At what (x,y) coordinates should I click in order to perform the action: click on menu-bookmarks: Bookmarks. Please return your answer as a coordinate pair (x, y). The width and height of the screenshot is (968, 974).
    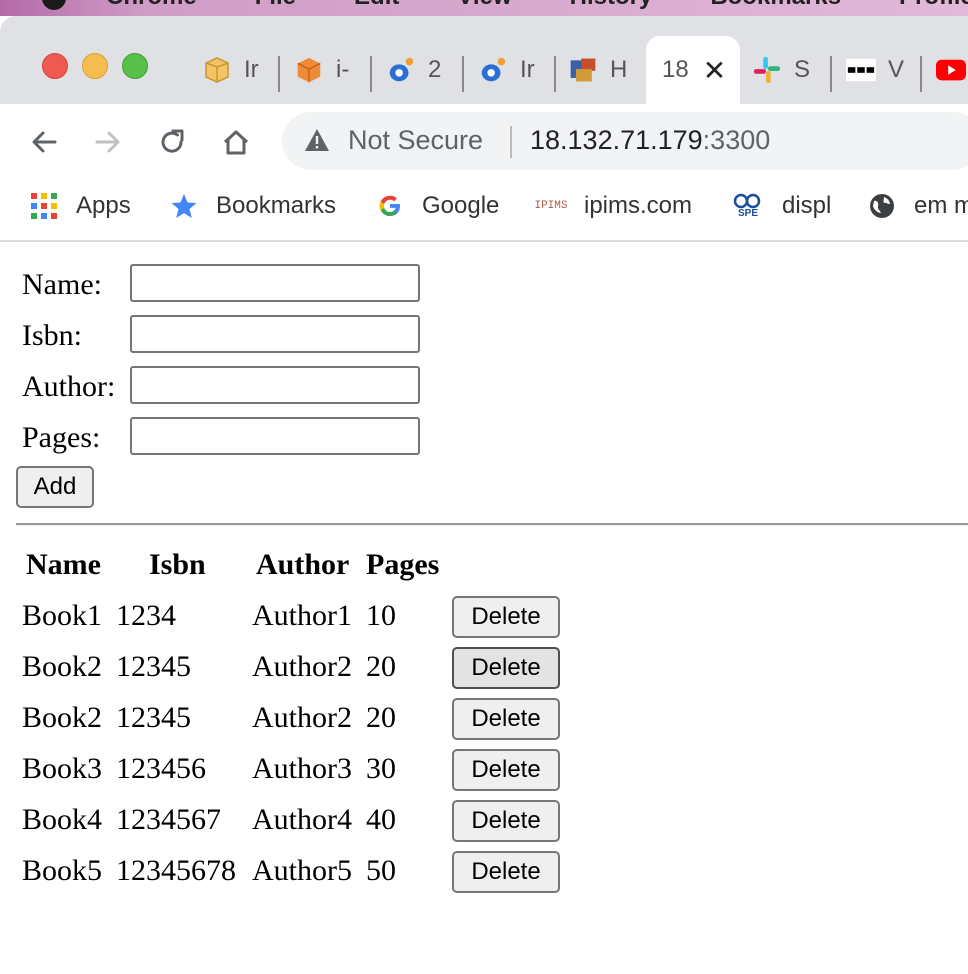
    Looking at the image, I should click on (775, 5).